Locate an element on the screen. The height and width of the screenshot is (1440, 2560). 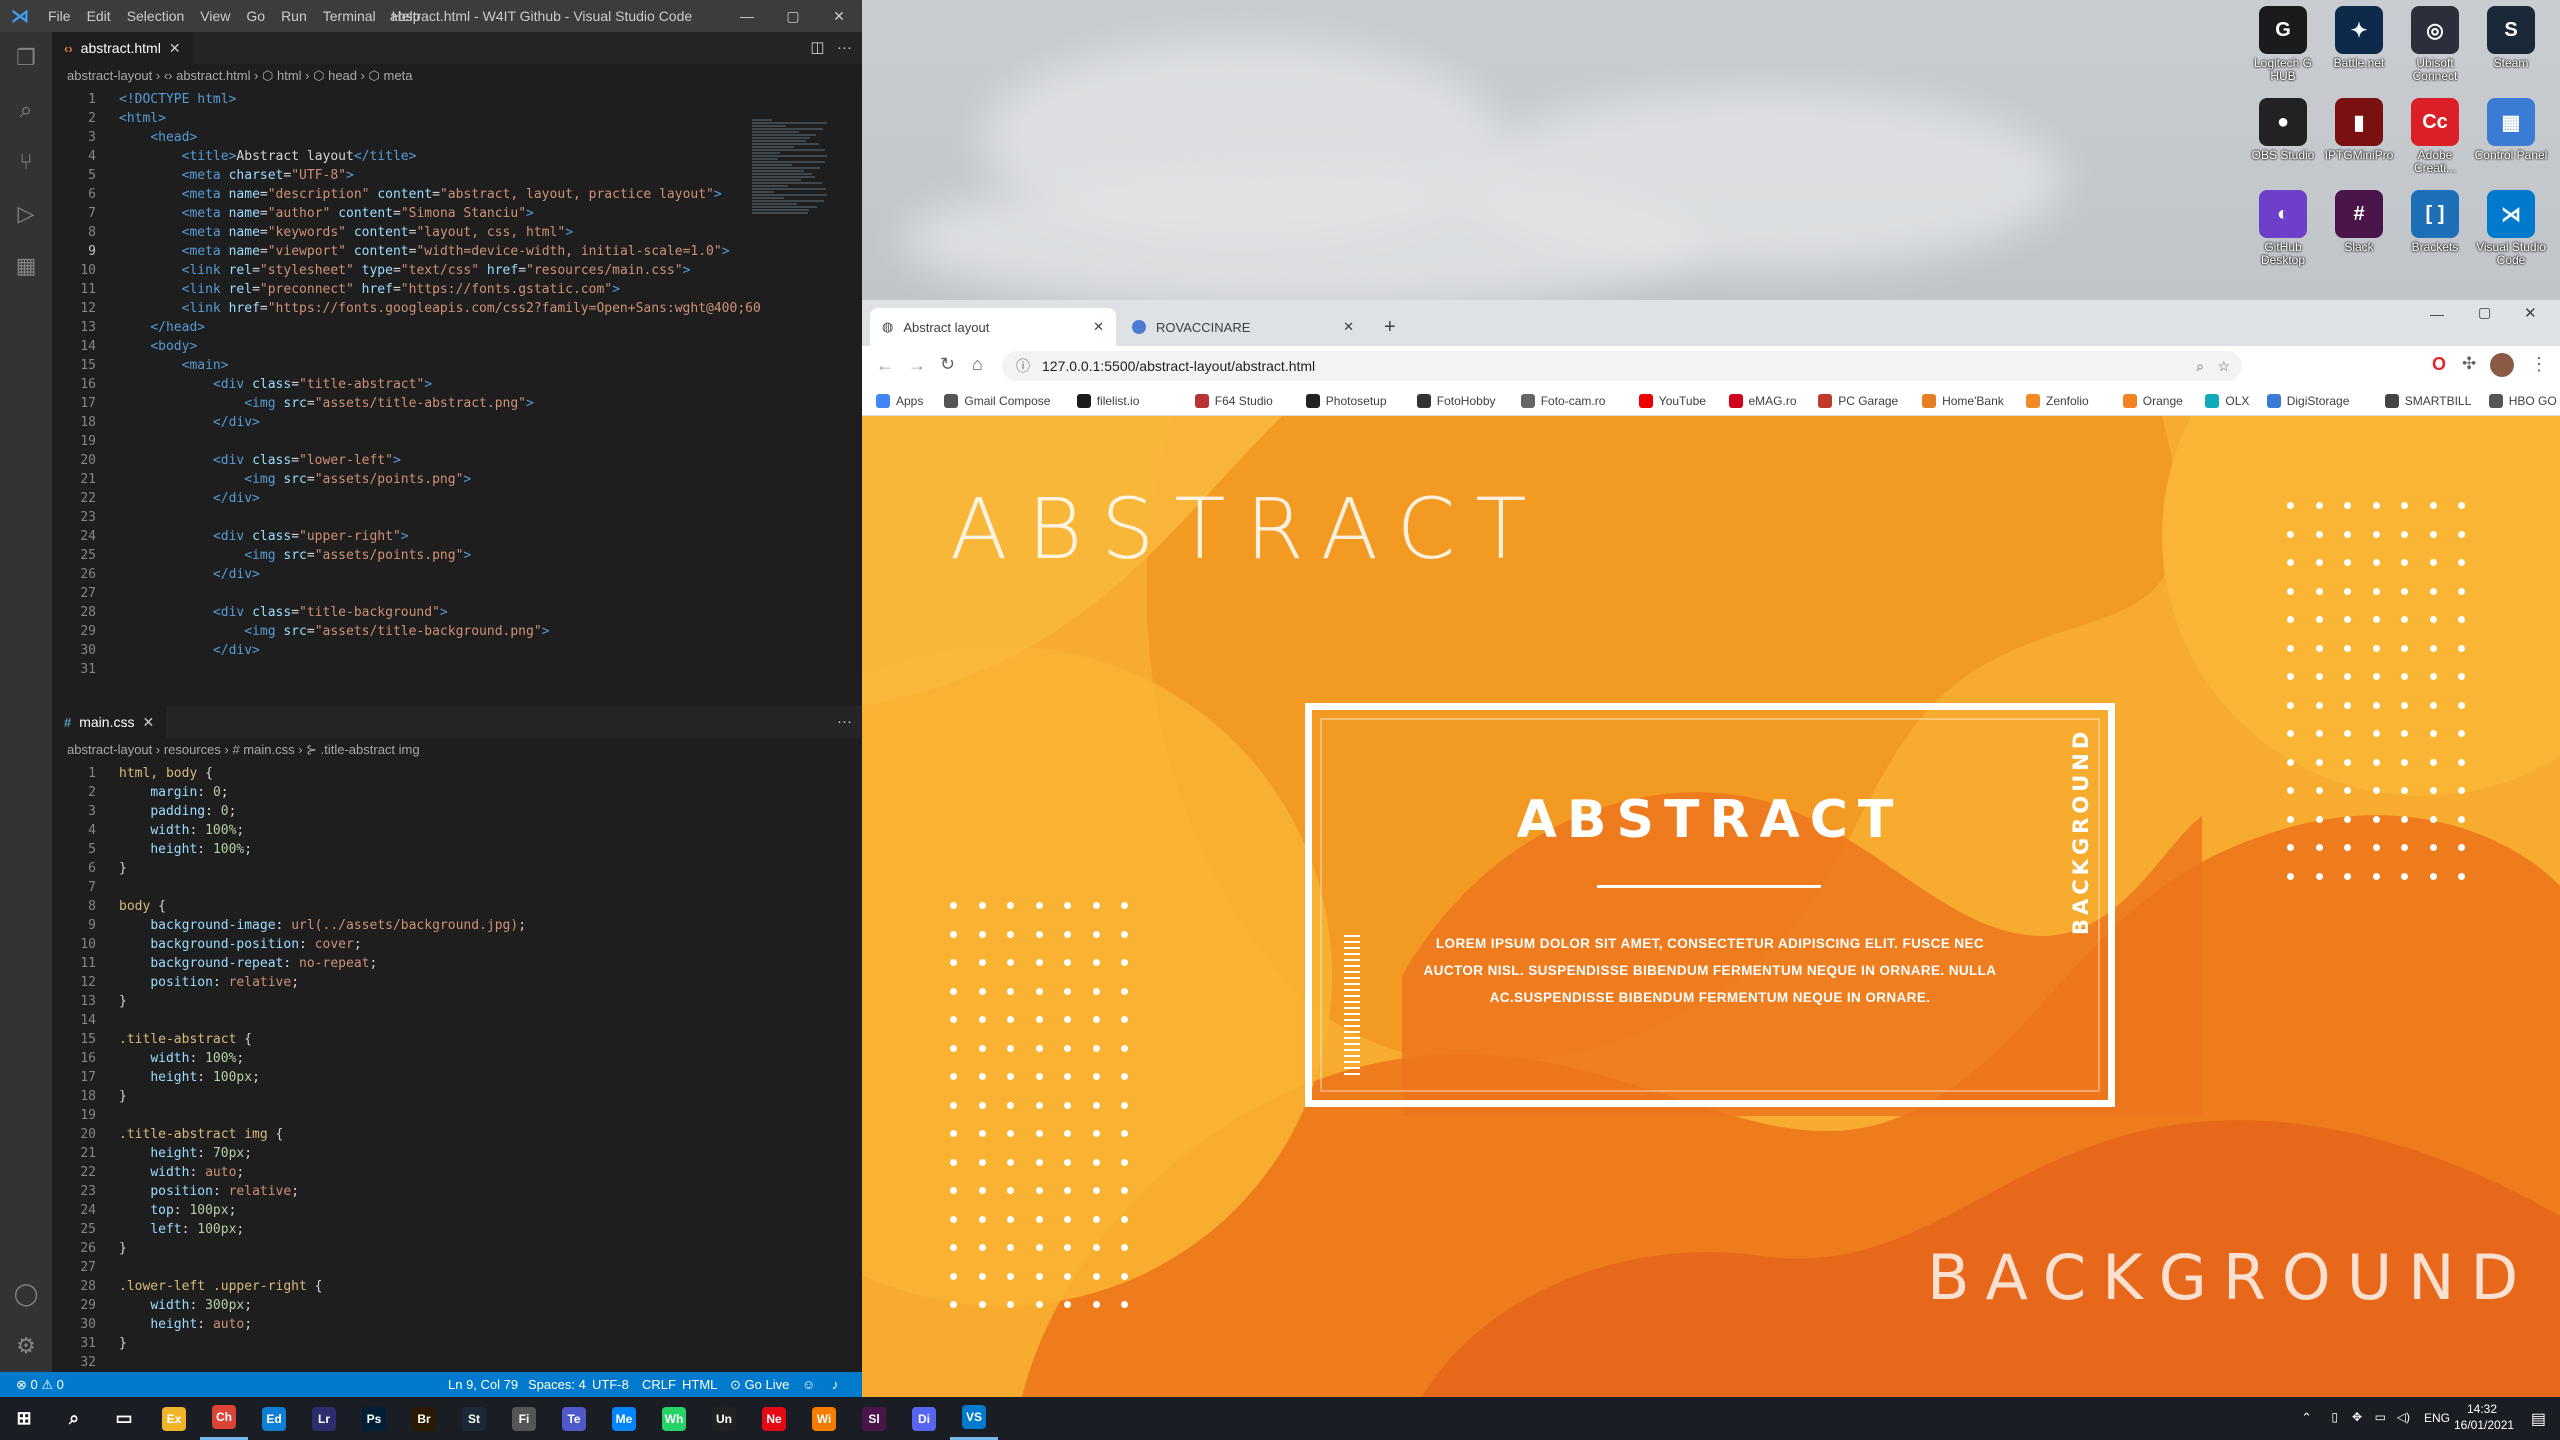
line-endings: CRLF is located at coordinates (659, 1384).